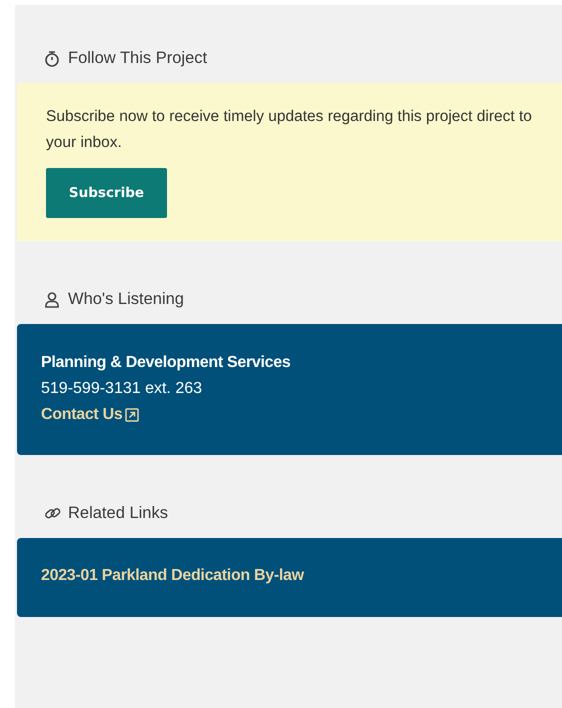 Image resolution: width=562 pixels, height=708 pixels. Describe the element at coordinates (90, 415) in the screenshot. I see `contact-link: Contact Us` at that location.